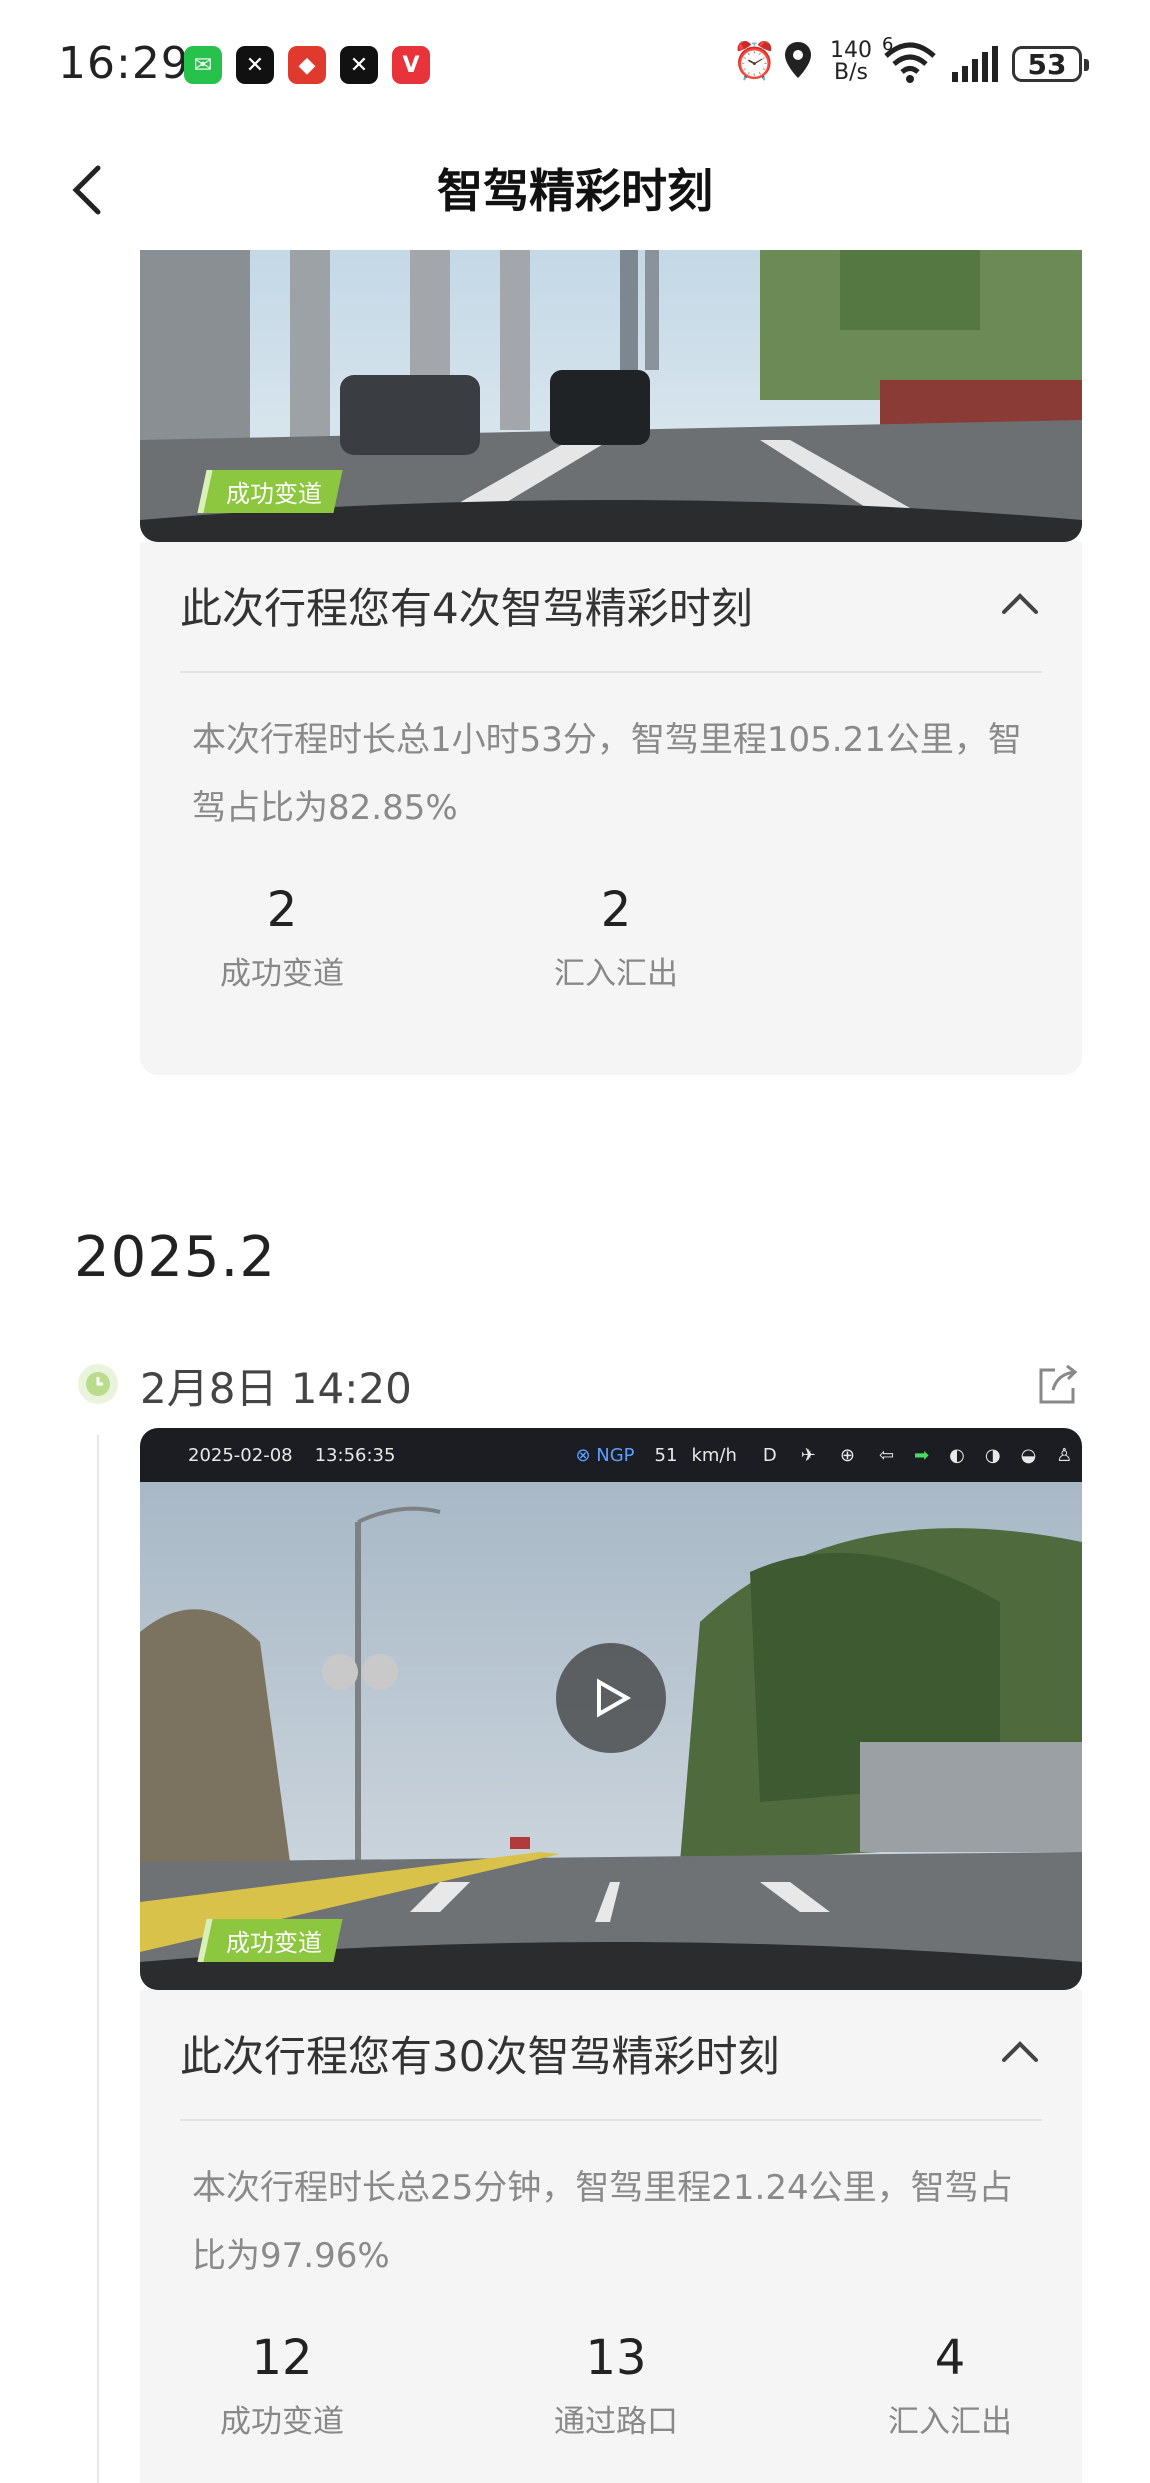 This screenshot has width=1150, height=2483. I want to click on location-icon, so click(798, 64).